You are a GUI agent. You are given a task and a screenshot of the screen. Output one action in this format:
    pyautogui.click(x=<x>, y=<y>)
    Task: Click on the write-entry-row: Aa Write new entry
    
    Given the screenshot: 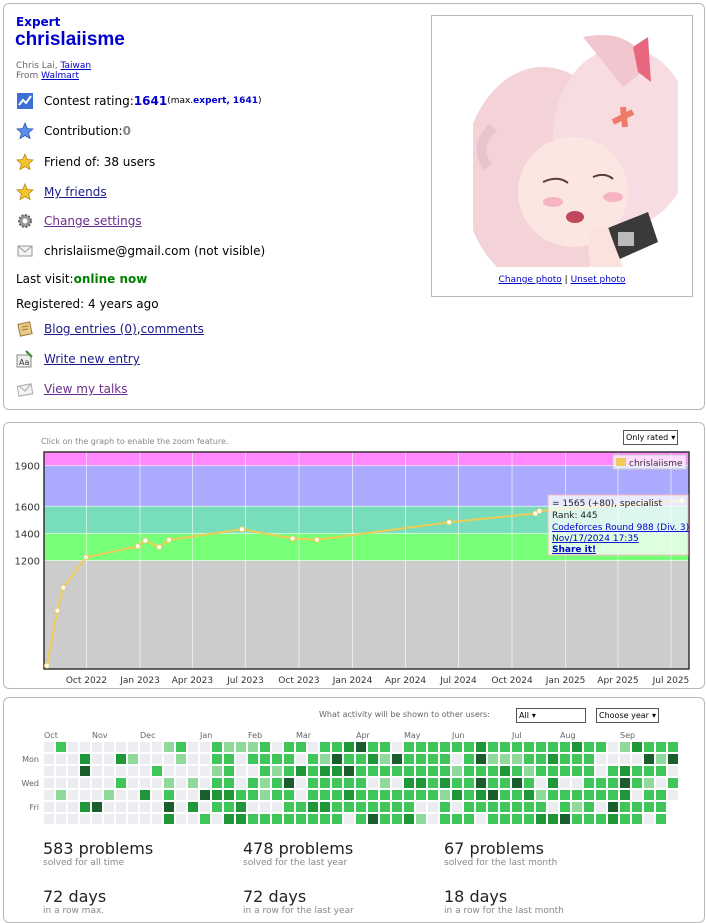 What is the action you would take?
    pyautogui.click(x=78, y=359)
    